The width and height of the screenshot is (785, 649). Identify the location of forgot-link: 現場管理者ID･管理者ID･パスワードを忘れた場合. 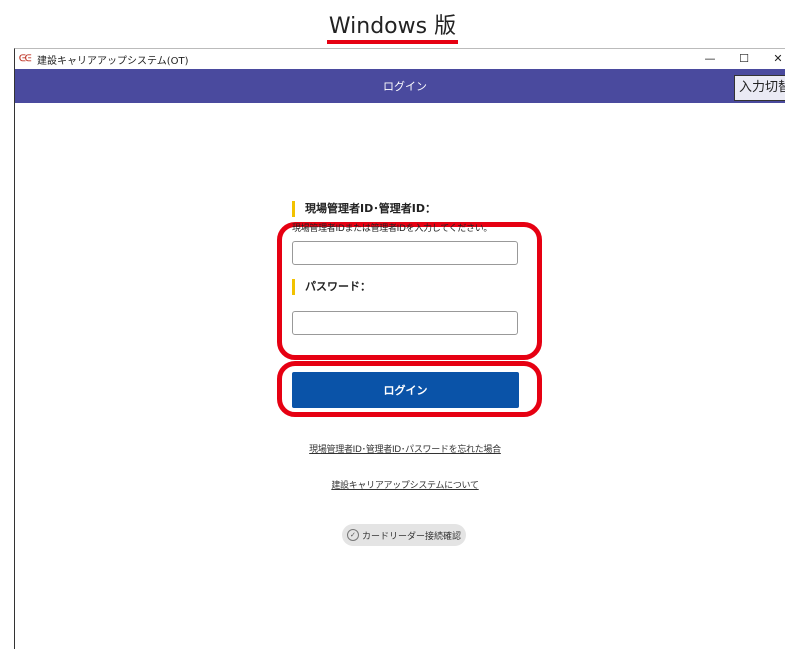
(400, 448).